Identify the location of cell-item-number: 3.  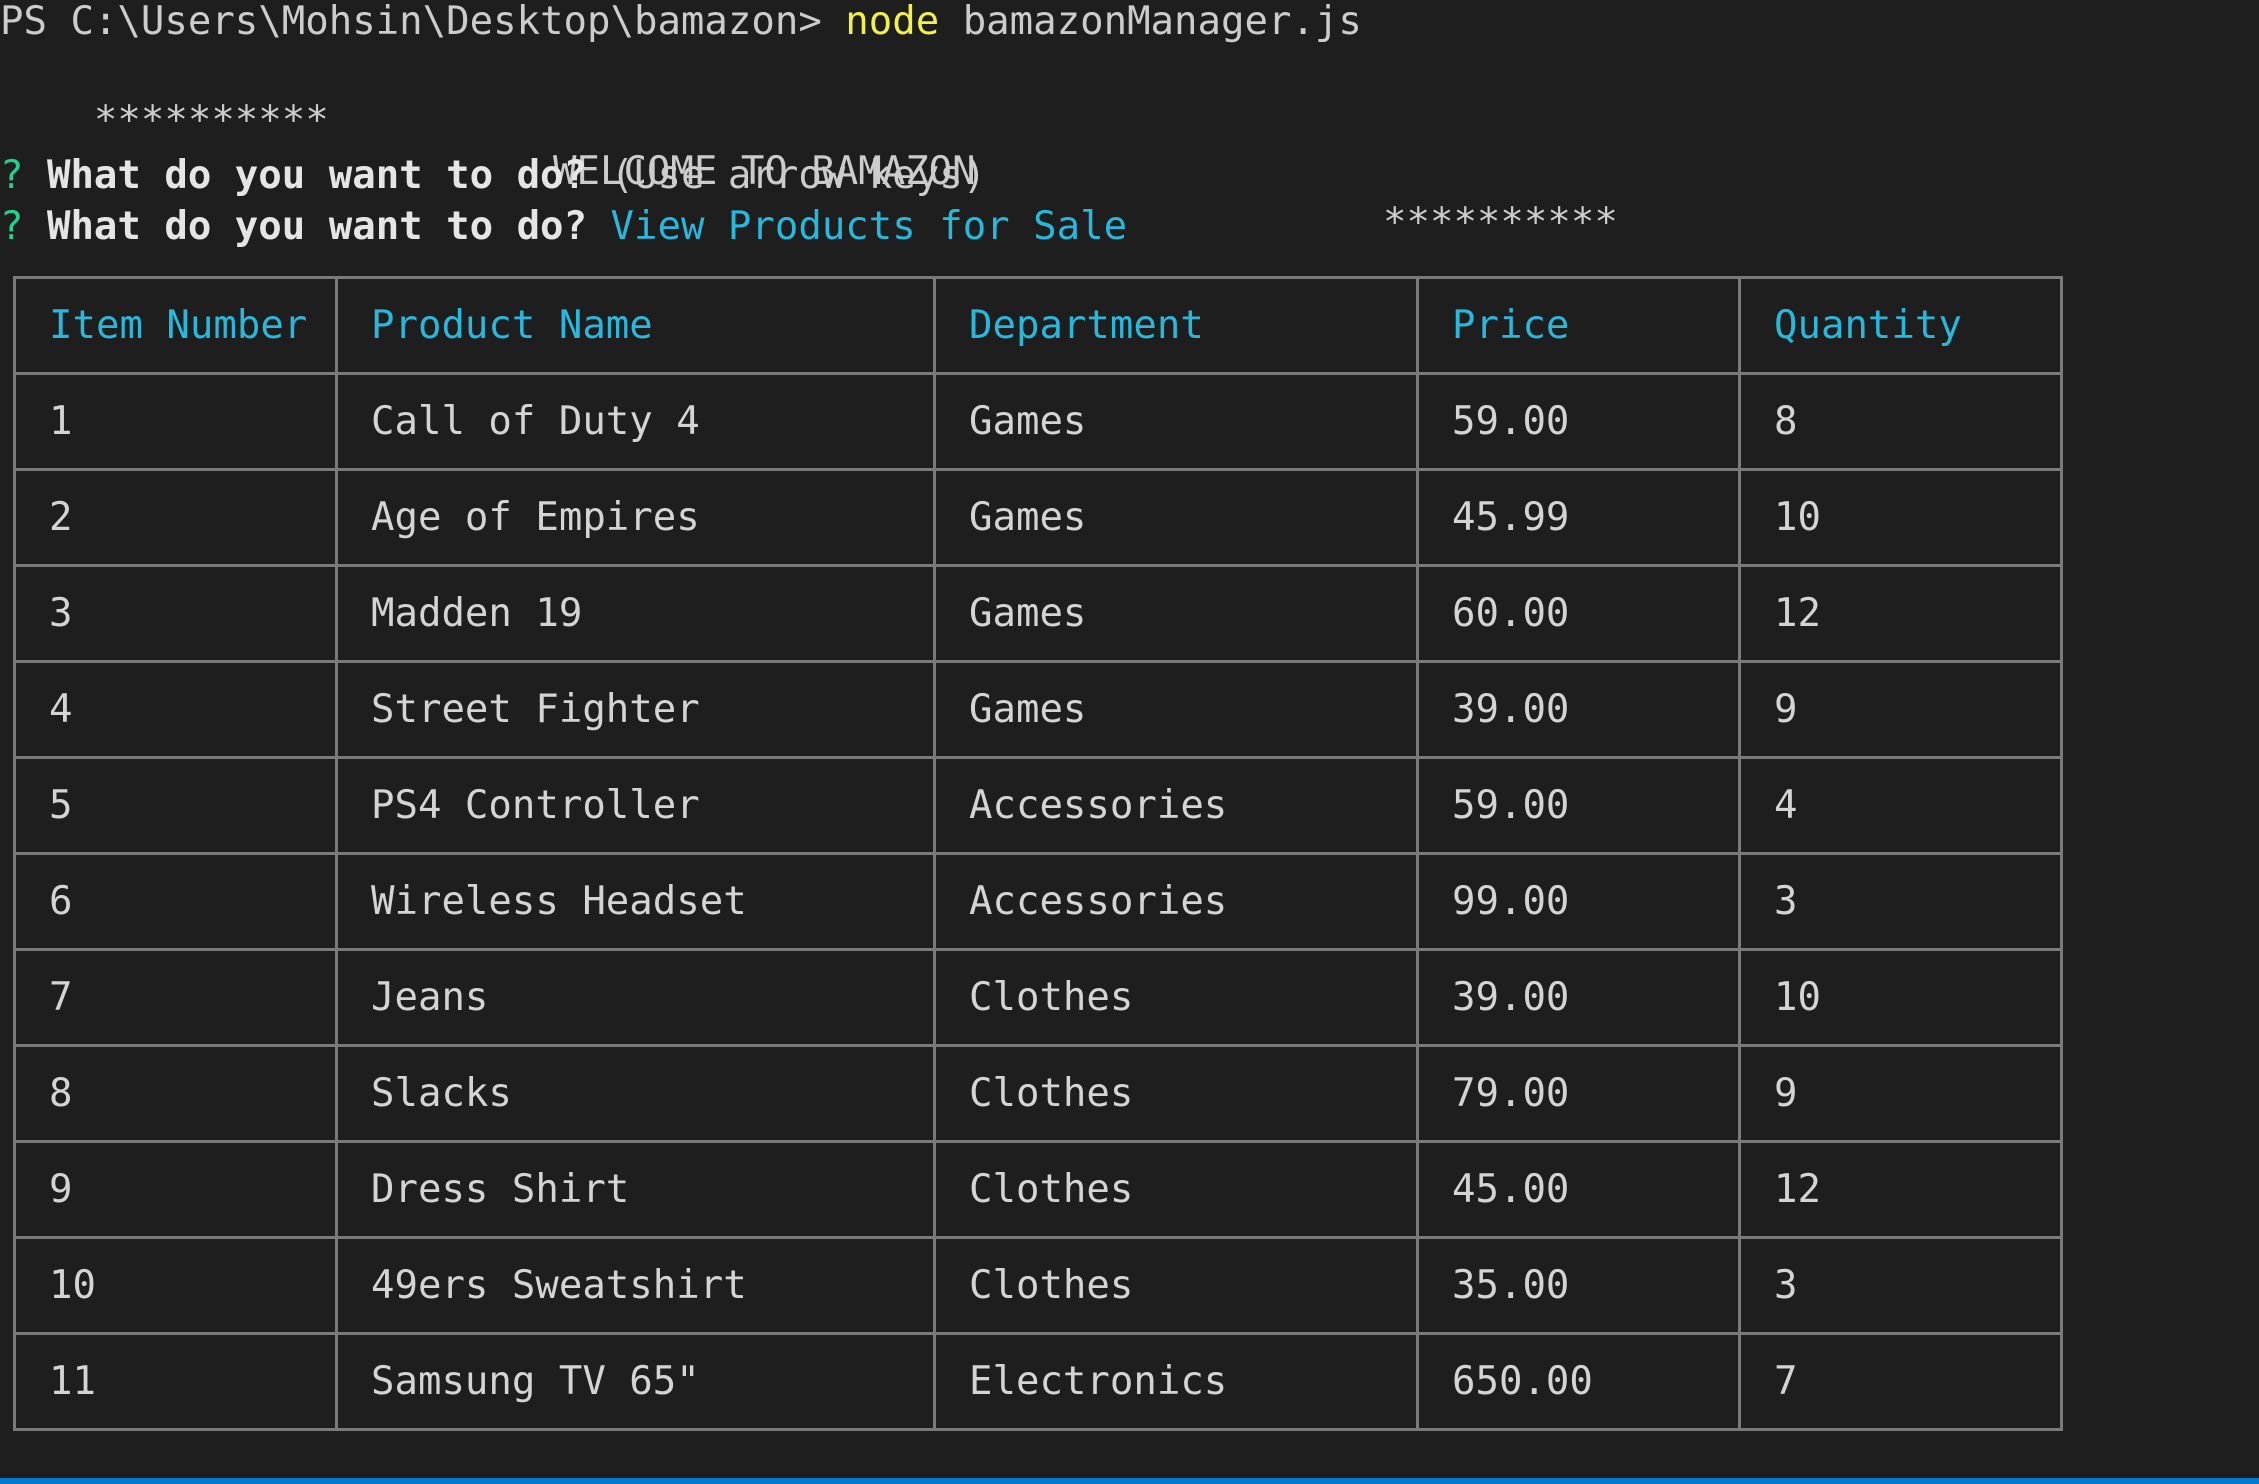
(175, 613).